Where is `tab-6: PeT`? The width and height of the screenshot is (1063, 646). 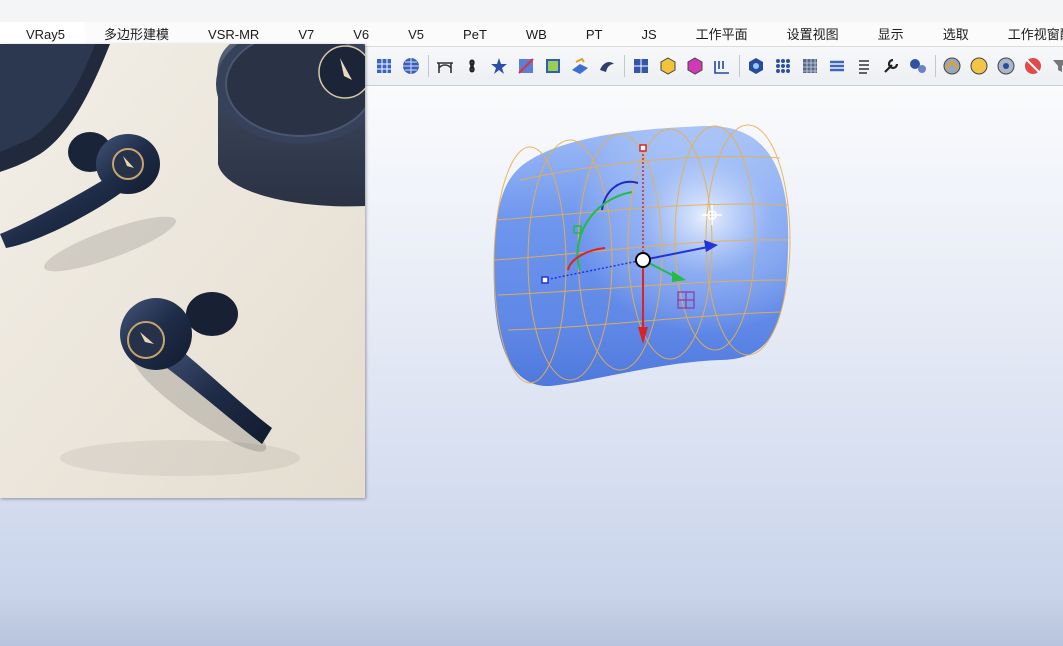
tab-6: PeT is located at coordinates (475, 34).